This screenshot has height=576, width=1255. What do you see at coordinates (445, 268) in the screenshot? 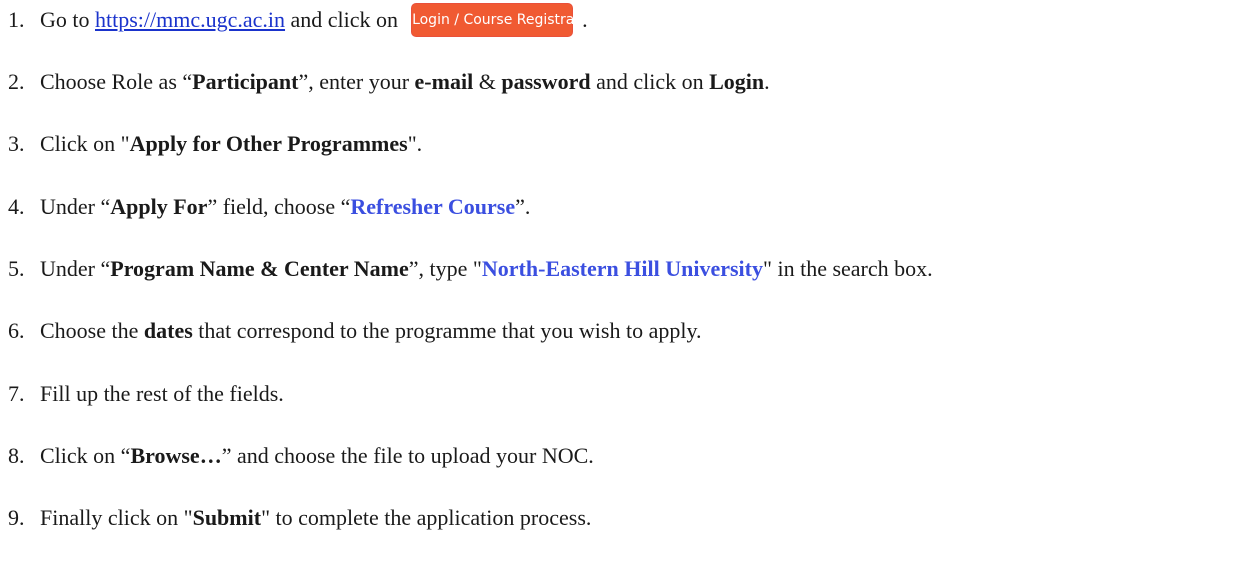
I see `step-text-part: ”, type "` at bounding box center [445, 268].